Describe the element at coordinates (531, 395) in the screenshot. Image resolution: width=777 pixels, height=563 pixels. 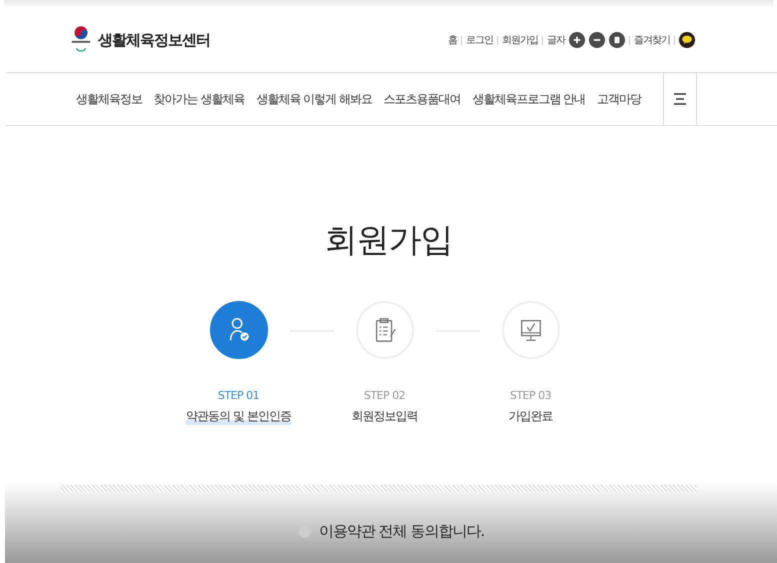
I see `step-number: STEP 03` at that location.